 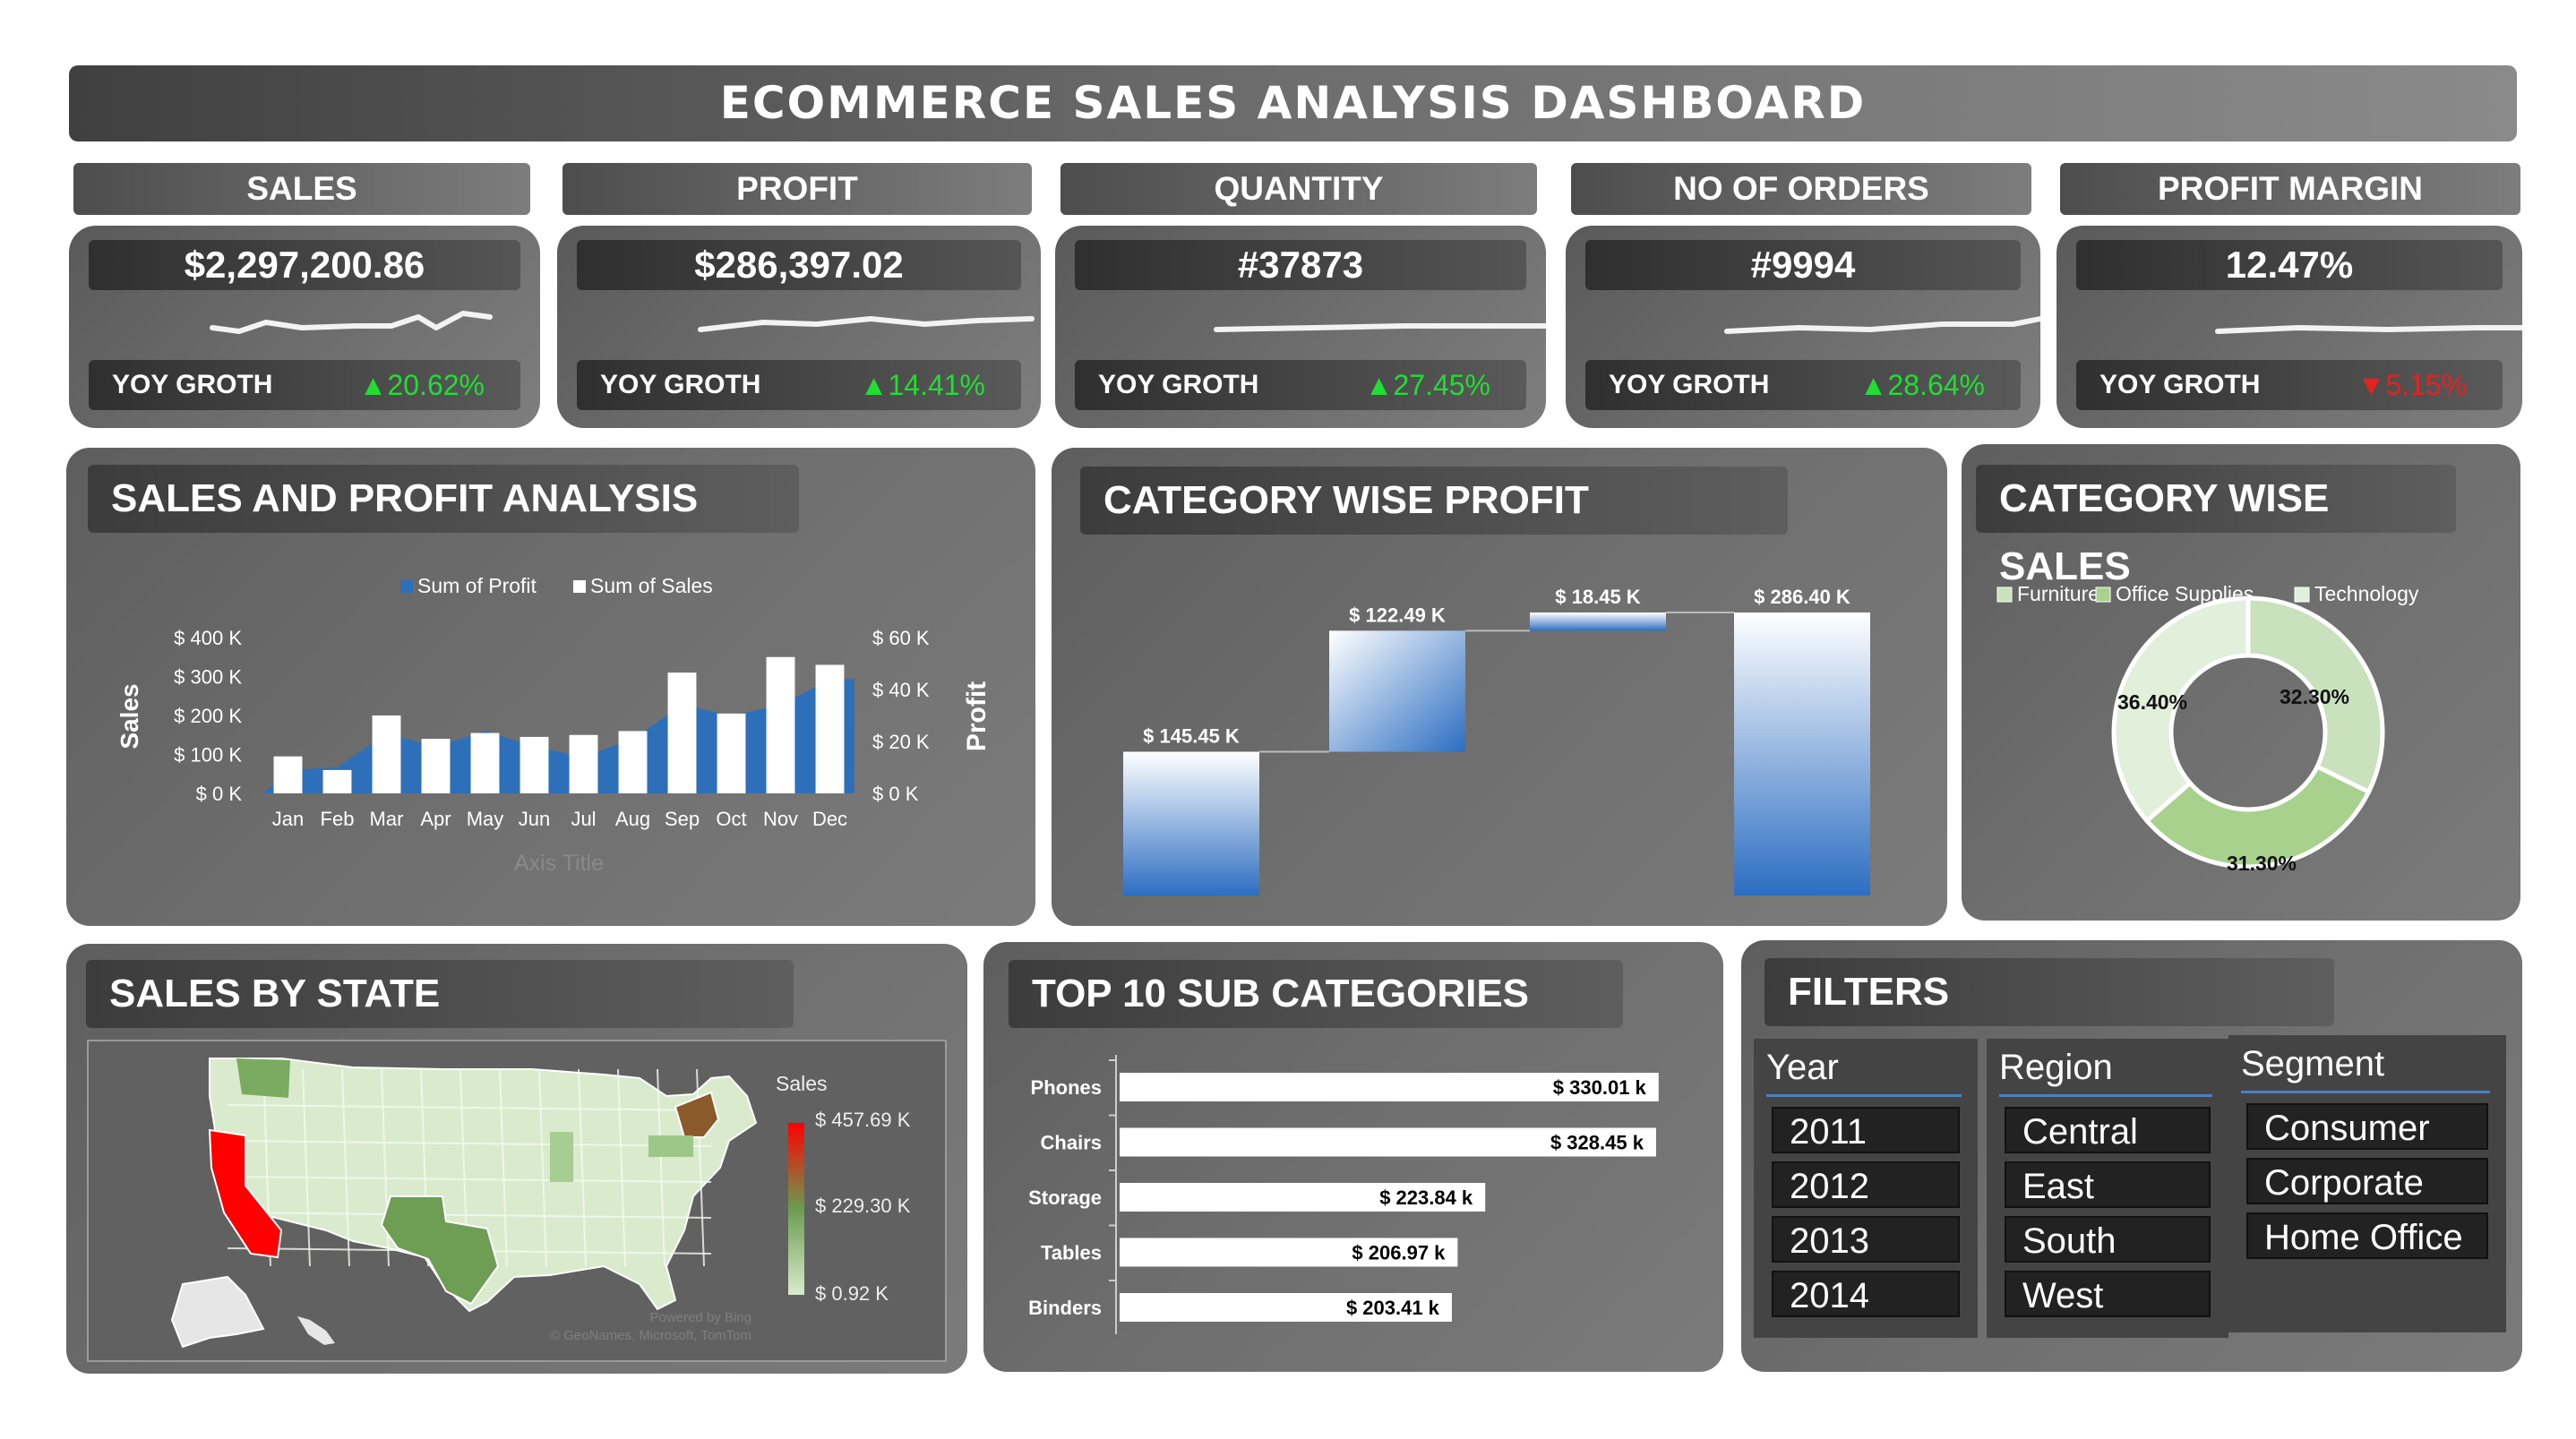 What do you see at coordinates (797, 189) in the screenshot?
I see `kpi-header: PROFIT` at bounding box center [797, 189].